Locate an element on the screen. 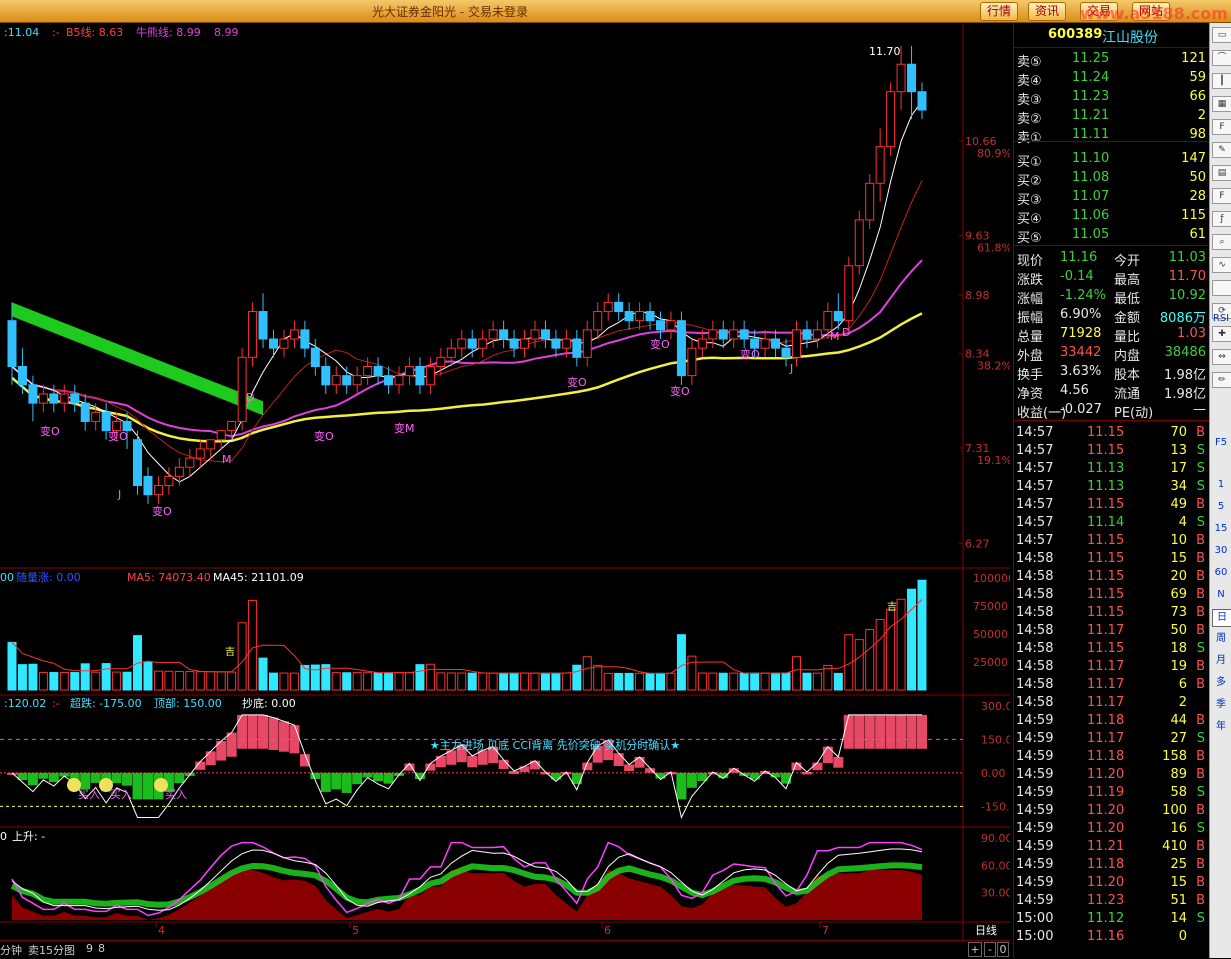 The height and width of the screenshot is (959, 1231). pencil-icon: ✏ is located at coordinates (1221, 380).